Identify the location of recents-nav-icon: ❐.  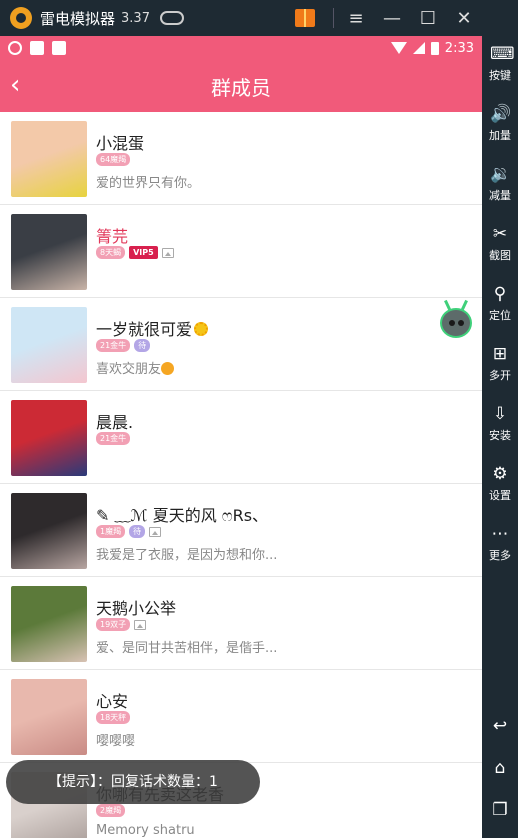
(500, 810).